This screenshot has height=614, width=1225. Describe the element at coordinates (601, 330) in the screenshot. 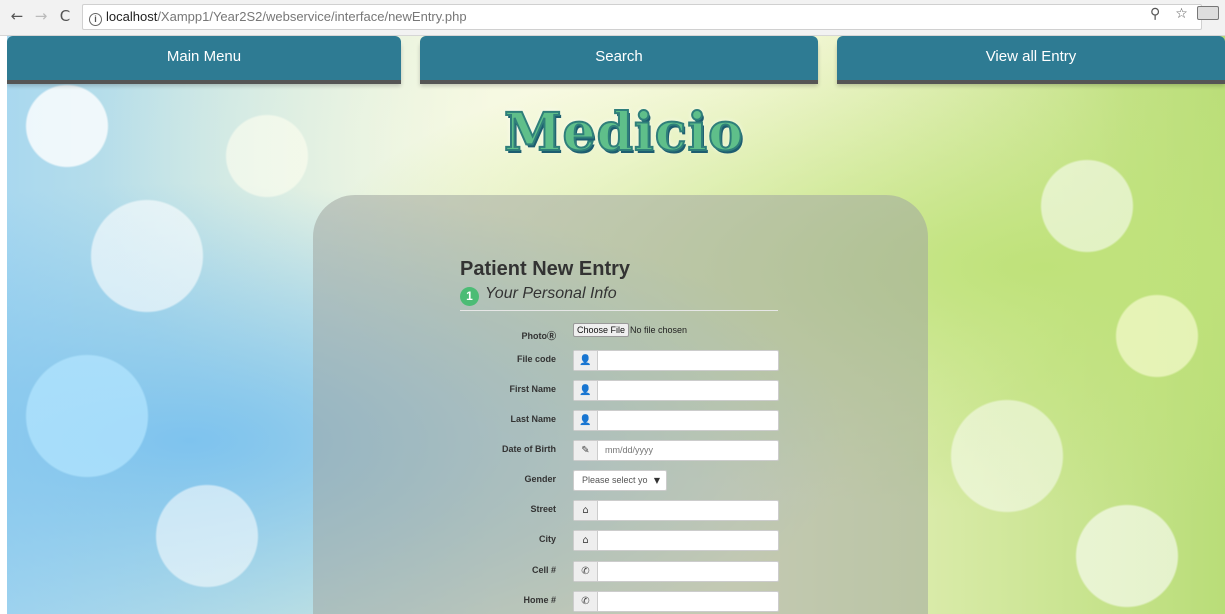

I see `choose-file-button: Choose File` at that location.